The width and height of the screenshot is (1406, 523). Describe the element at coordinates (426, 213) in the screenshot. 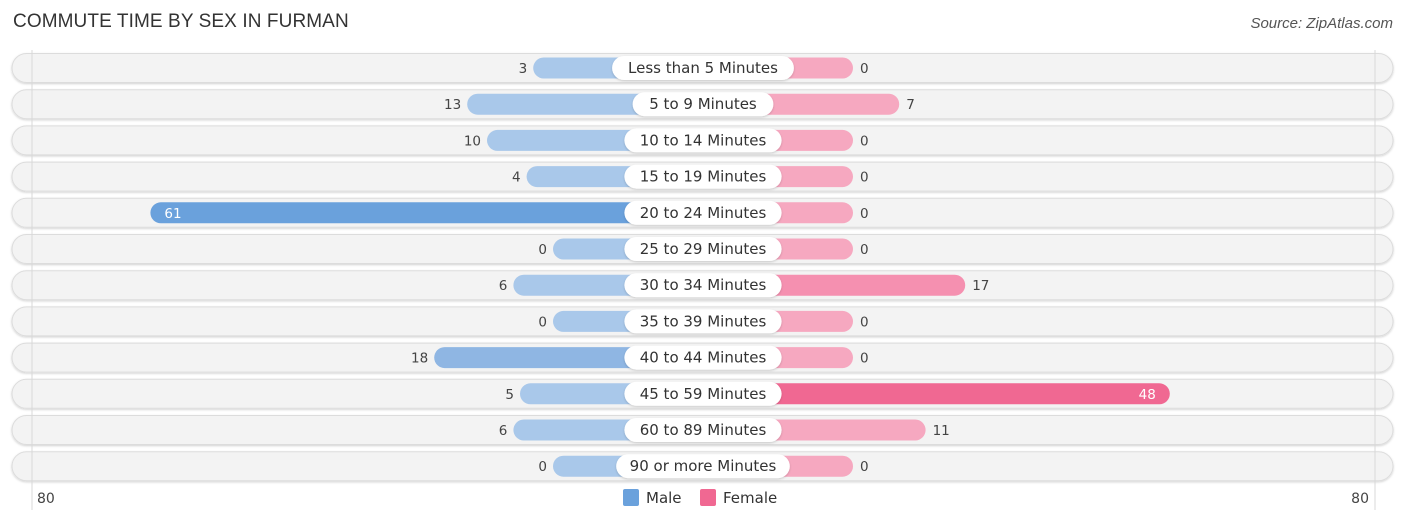

I see `bar-male` at that location.